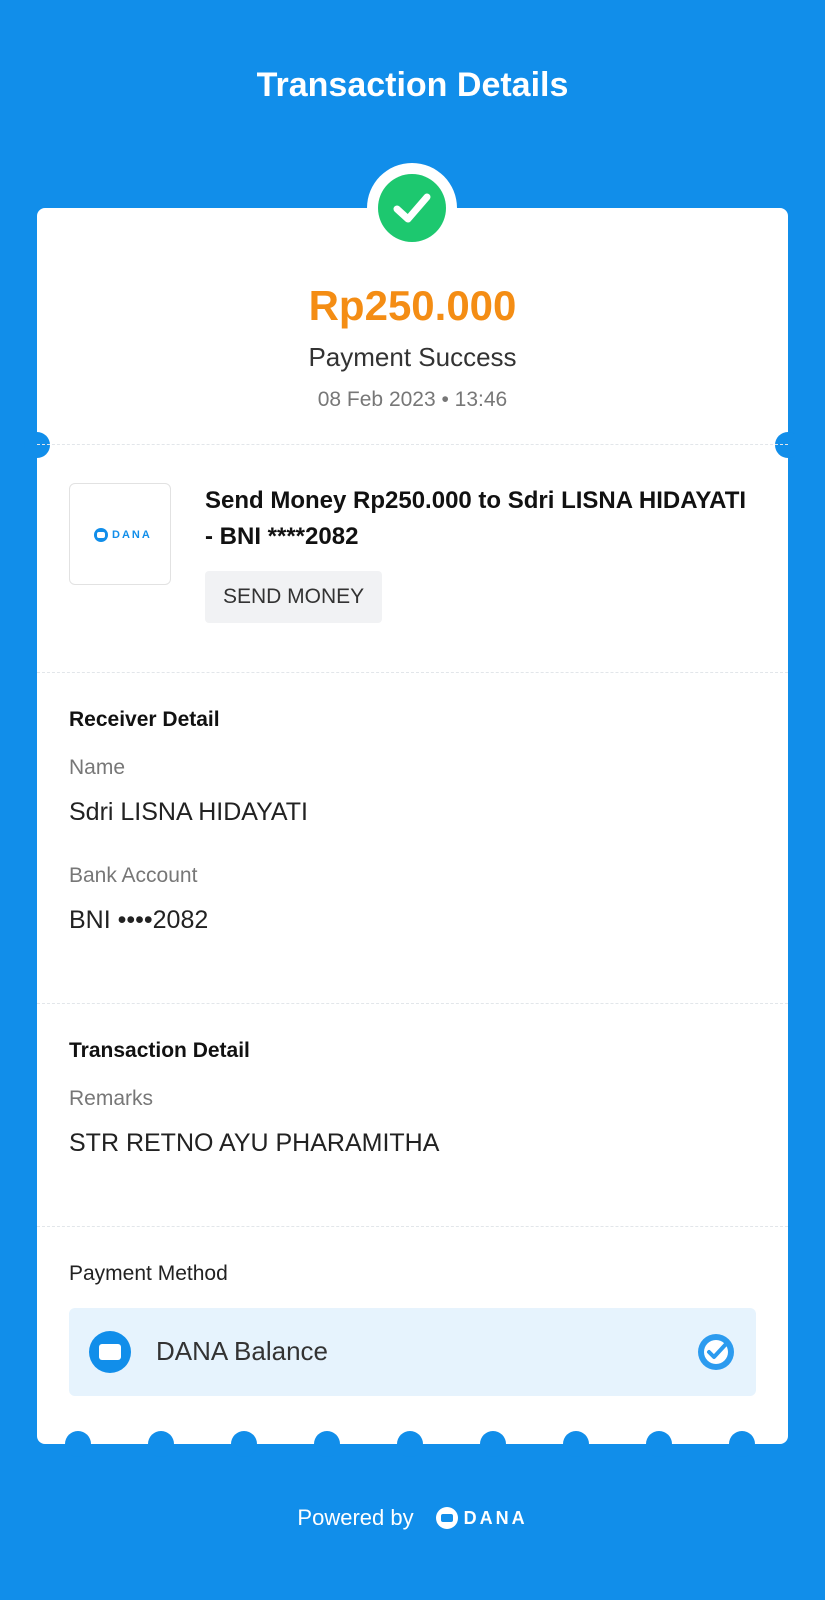 The height and width of the screenshot is (1600, 825). What do you see at coordinates (412, 357) in the screenshot?
I see `payment-status: Payment Success` at bounding box center [412, 357].